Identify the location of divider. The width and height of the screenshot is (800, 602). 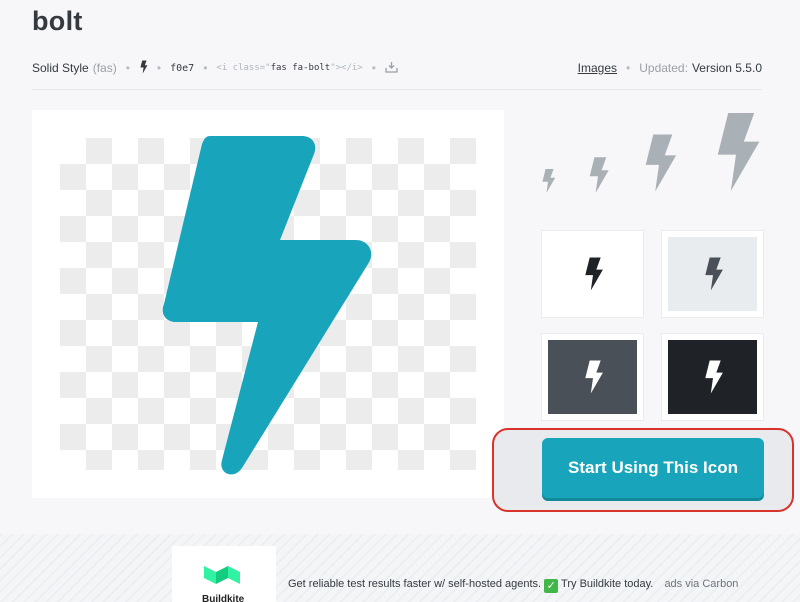
(397, 89).